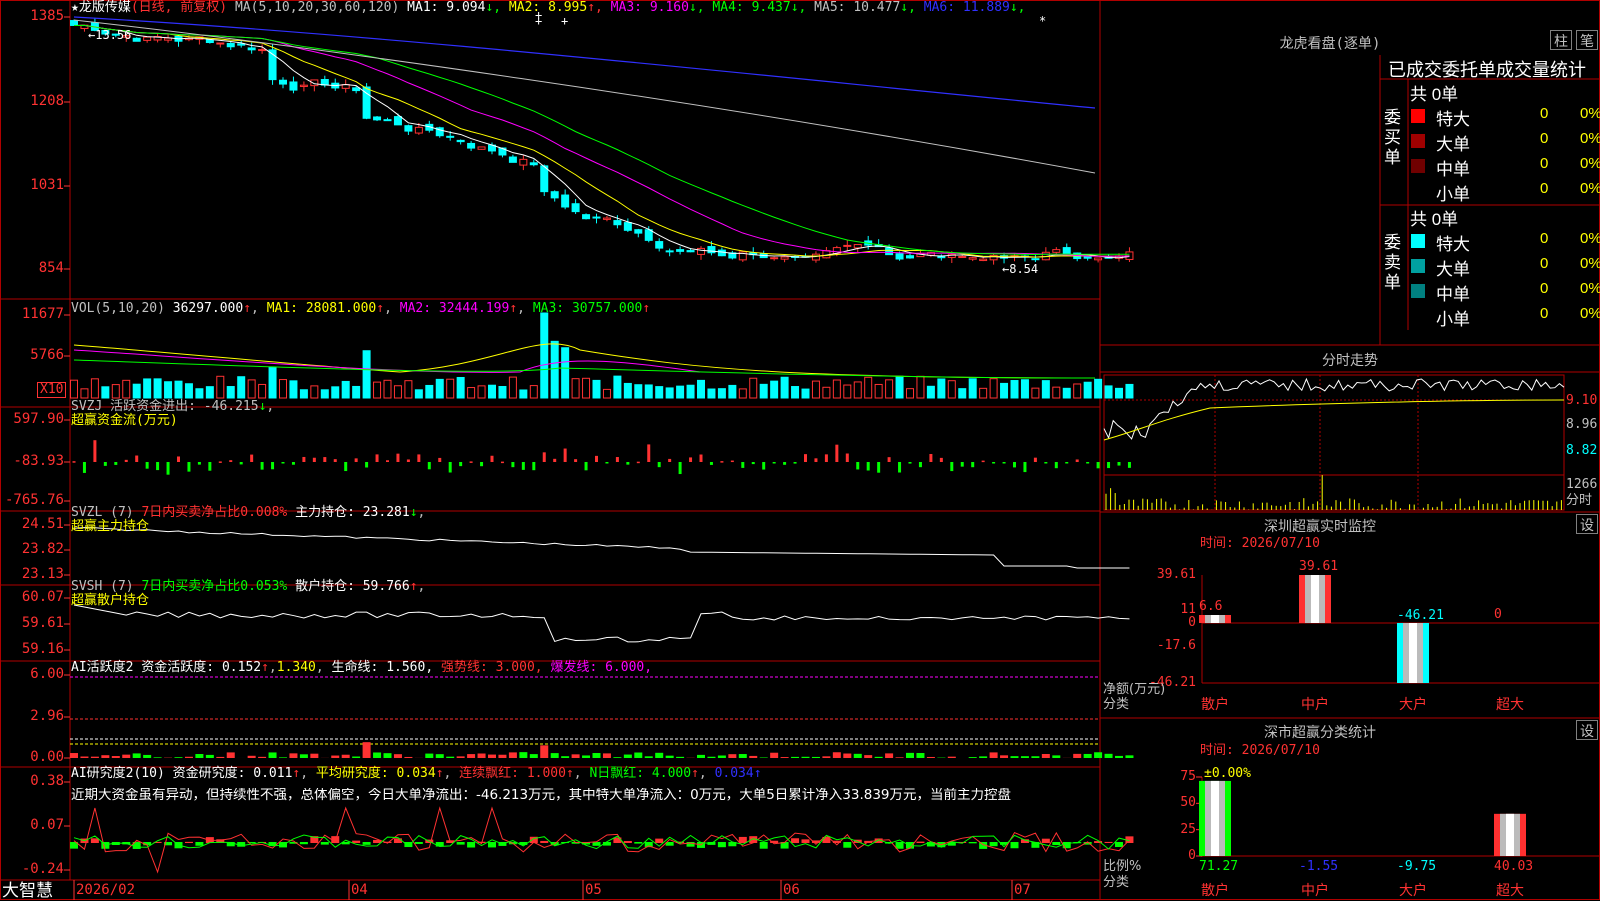 The height and width of the screenshot is (901, 1600). Describe the element at coordinates (1350, 360) in the screenshot. I see `fenshi-title: 分时走势` at that location.